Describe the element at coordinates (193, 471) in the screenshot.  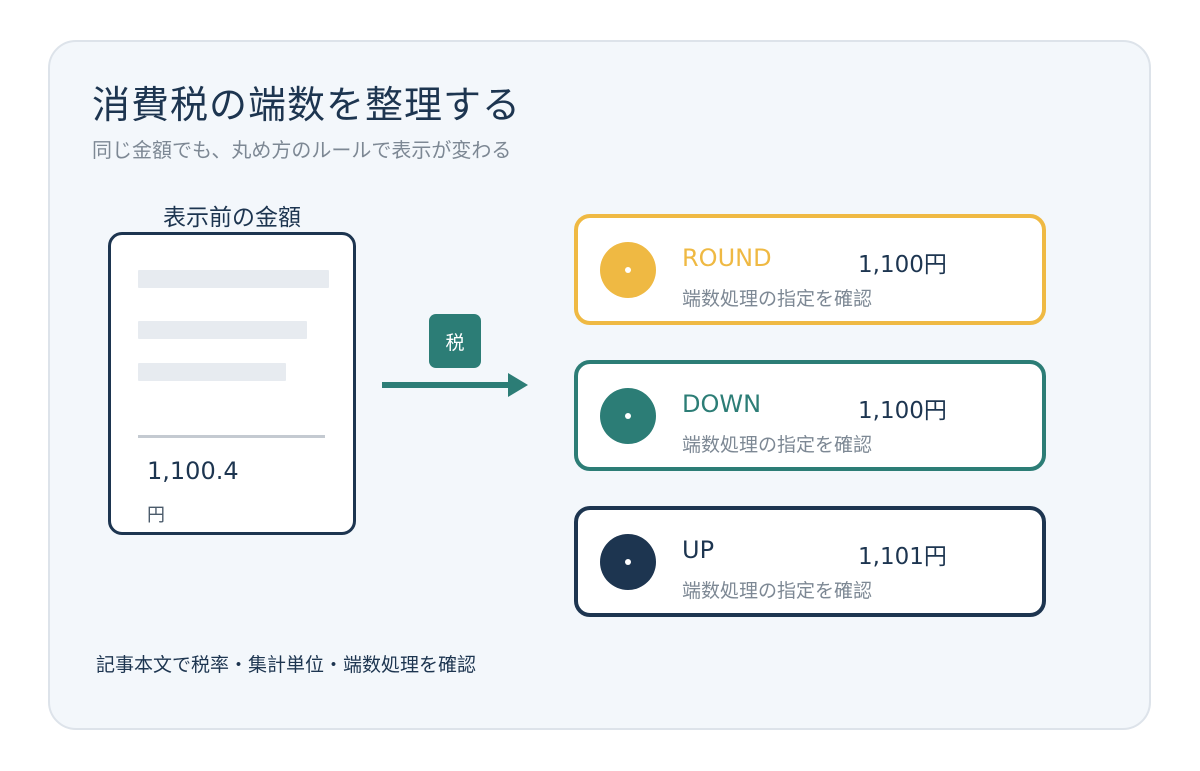
I see `receipt-amount: 1,100.4` at that location.